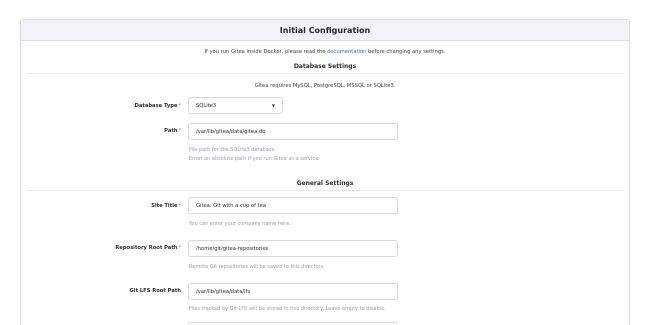 The height and width of the screenshot is (325, 650). I want to click on site-title-help: You can enter your company name here., so click(240, 224).